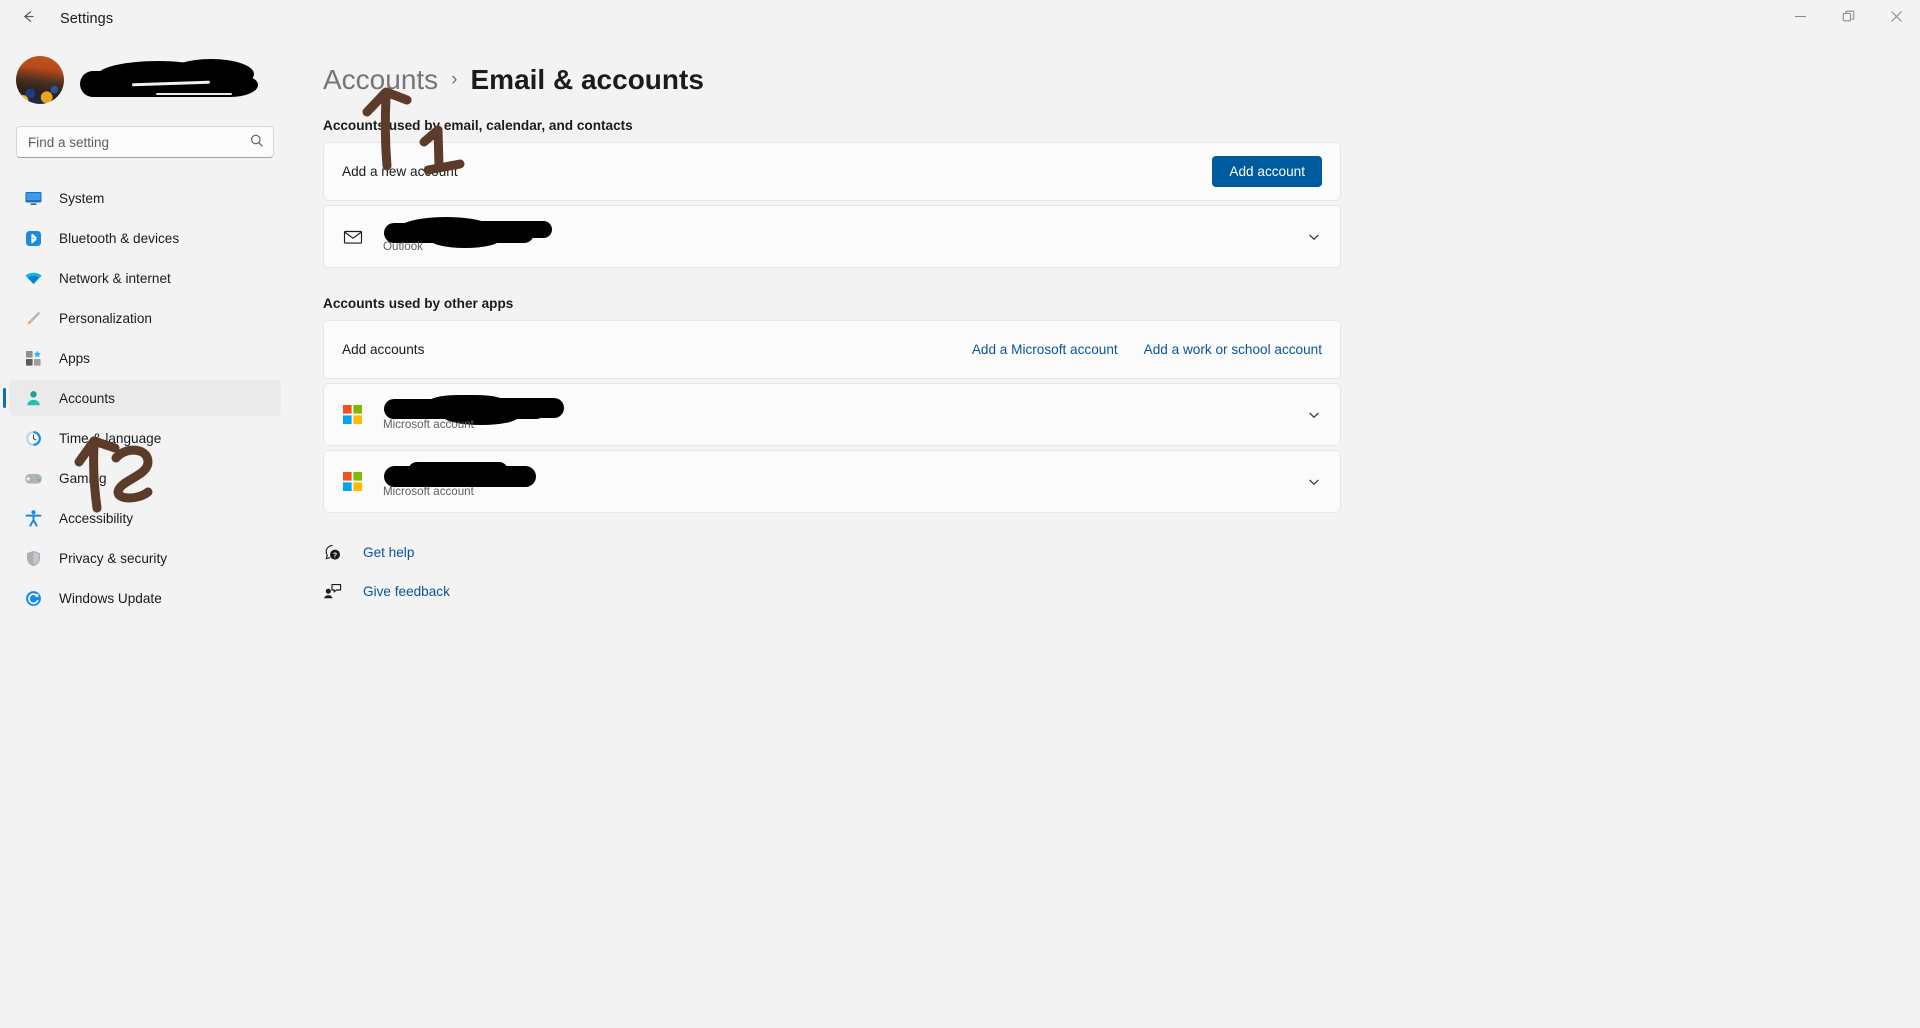 The image size is (1920, 1028). I want to click on give-feedback-link: Give feedback, so click(398, 591).